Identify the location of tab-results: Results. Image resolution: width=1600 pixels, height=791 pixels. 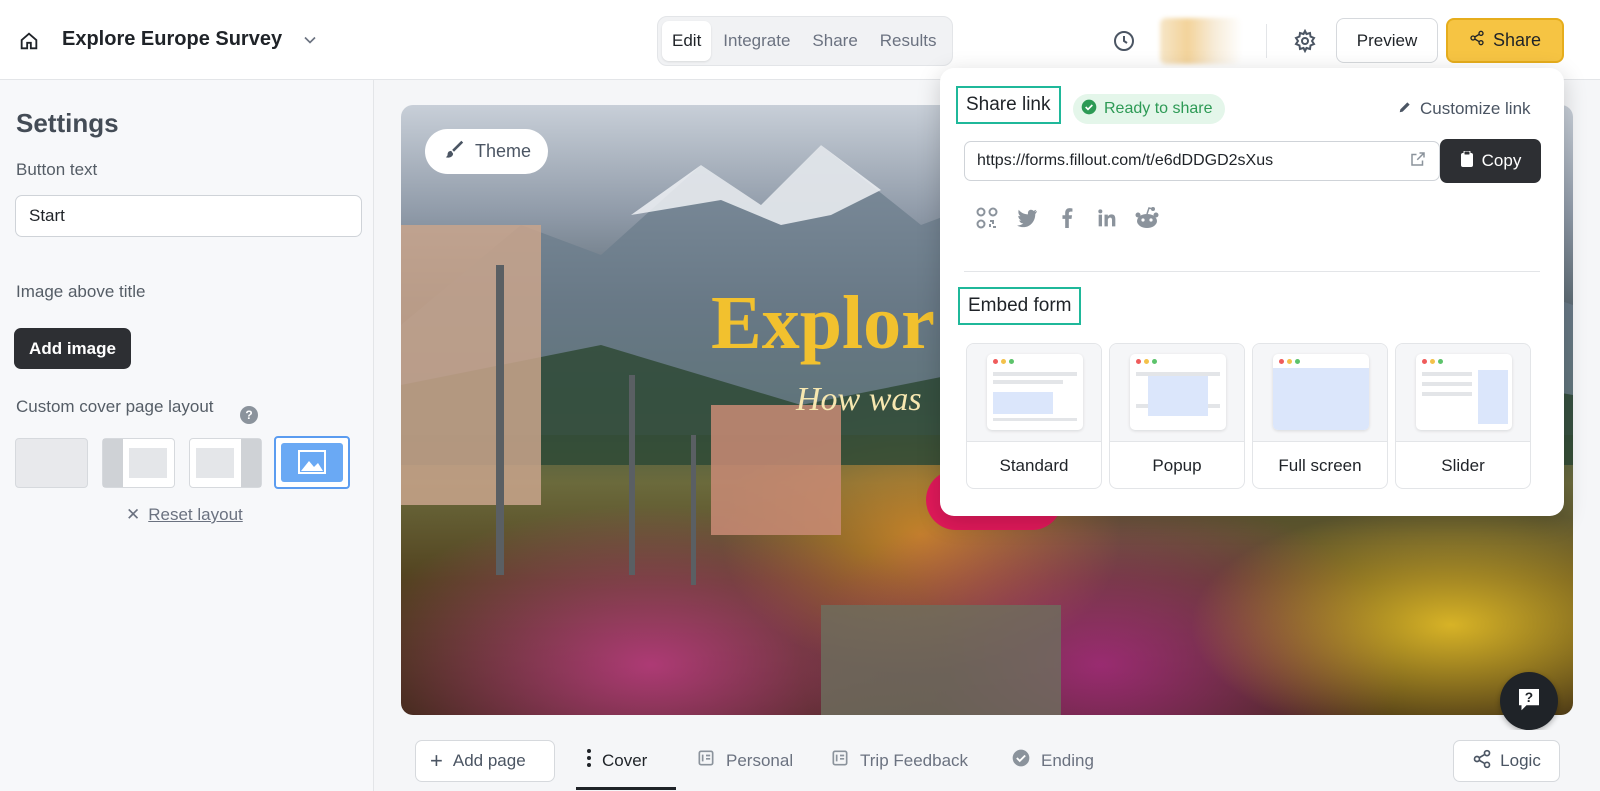
(908, 41).